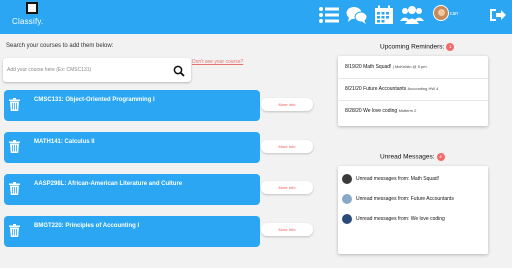 Image resolution: width=512 pixels, height=268 pixels. What do you see at coordinates (132, 231) in the screenshot?
I see `course-card: BMGT220: Principles of Accounting I` at bounding box center [132, 231].